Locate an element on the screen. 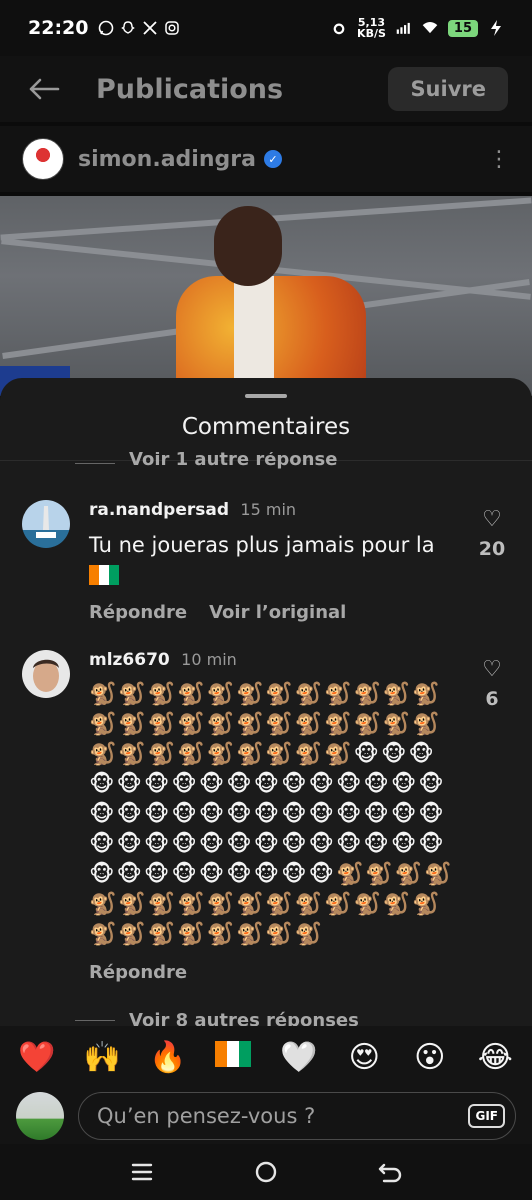  charging-icon is located at coordinates (496, 28).